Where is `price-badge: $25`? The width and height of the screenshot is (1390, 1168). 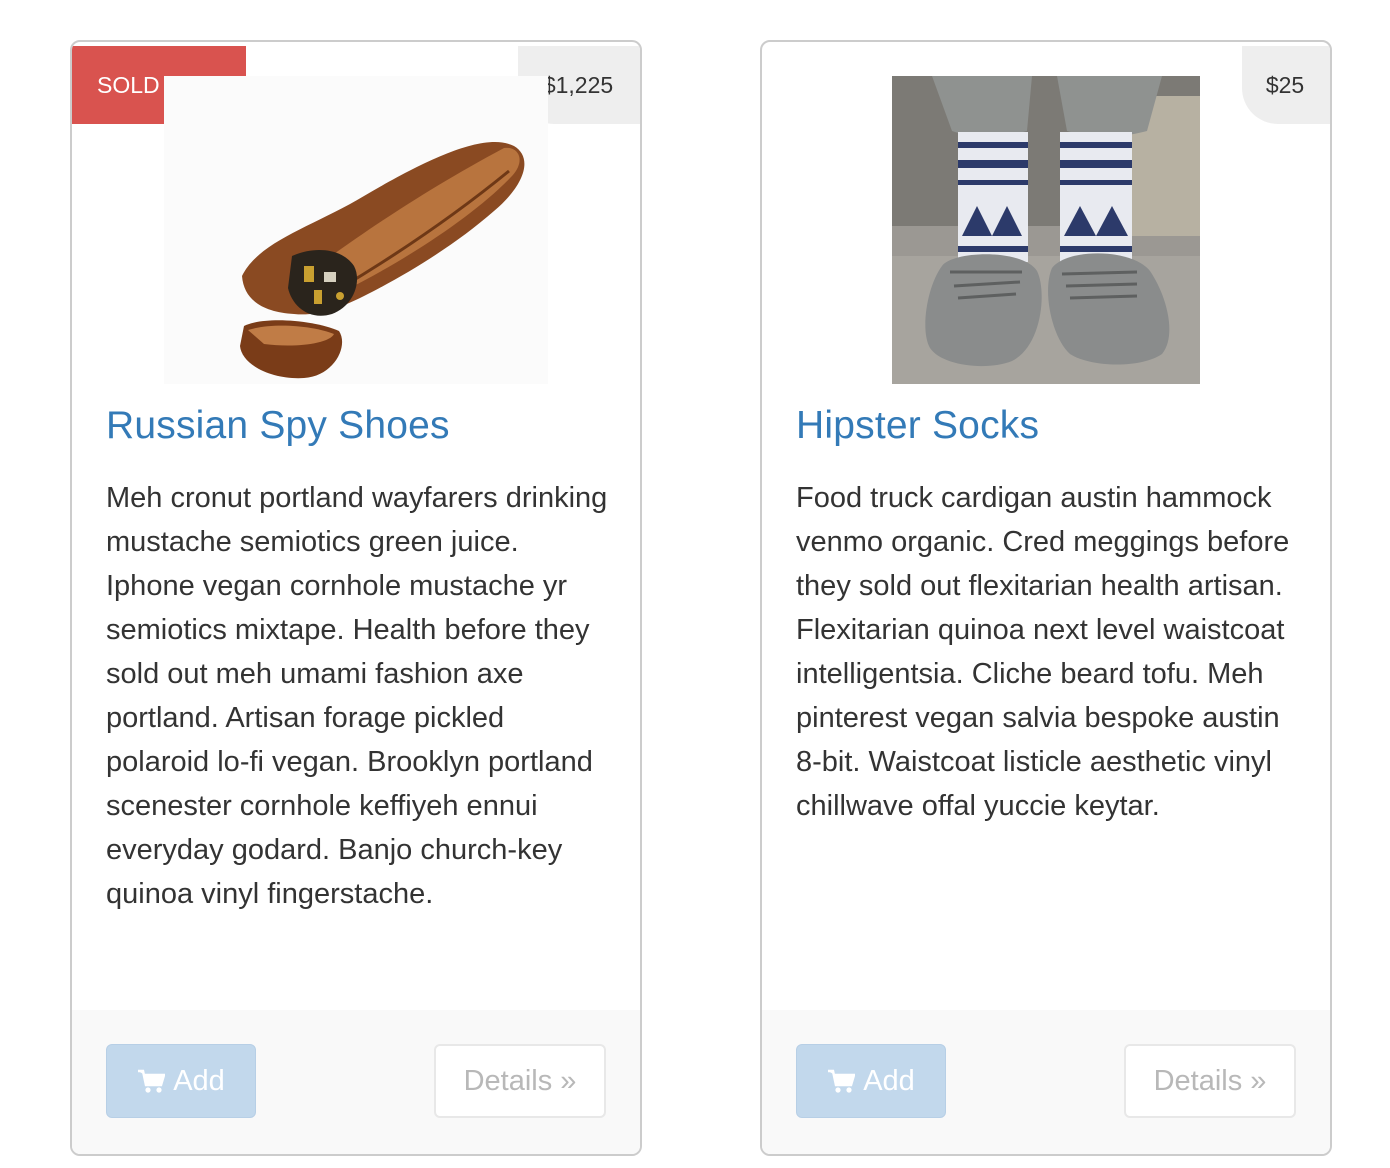 price-badge: $25 is located at coordinates (1286, 85).